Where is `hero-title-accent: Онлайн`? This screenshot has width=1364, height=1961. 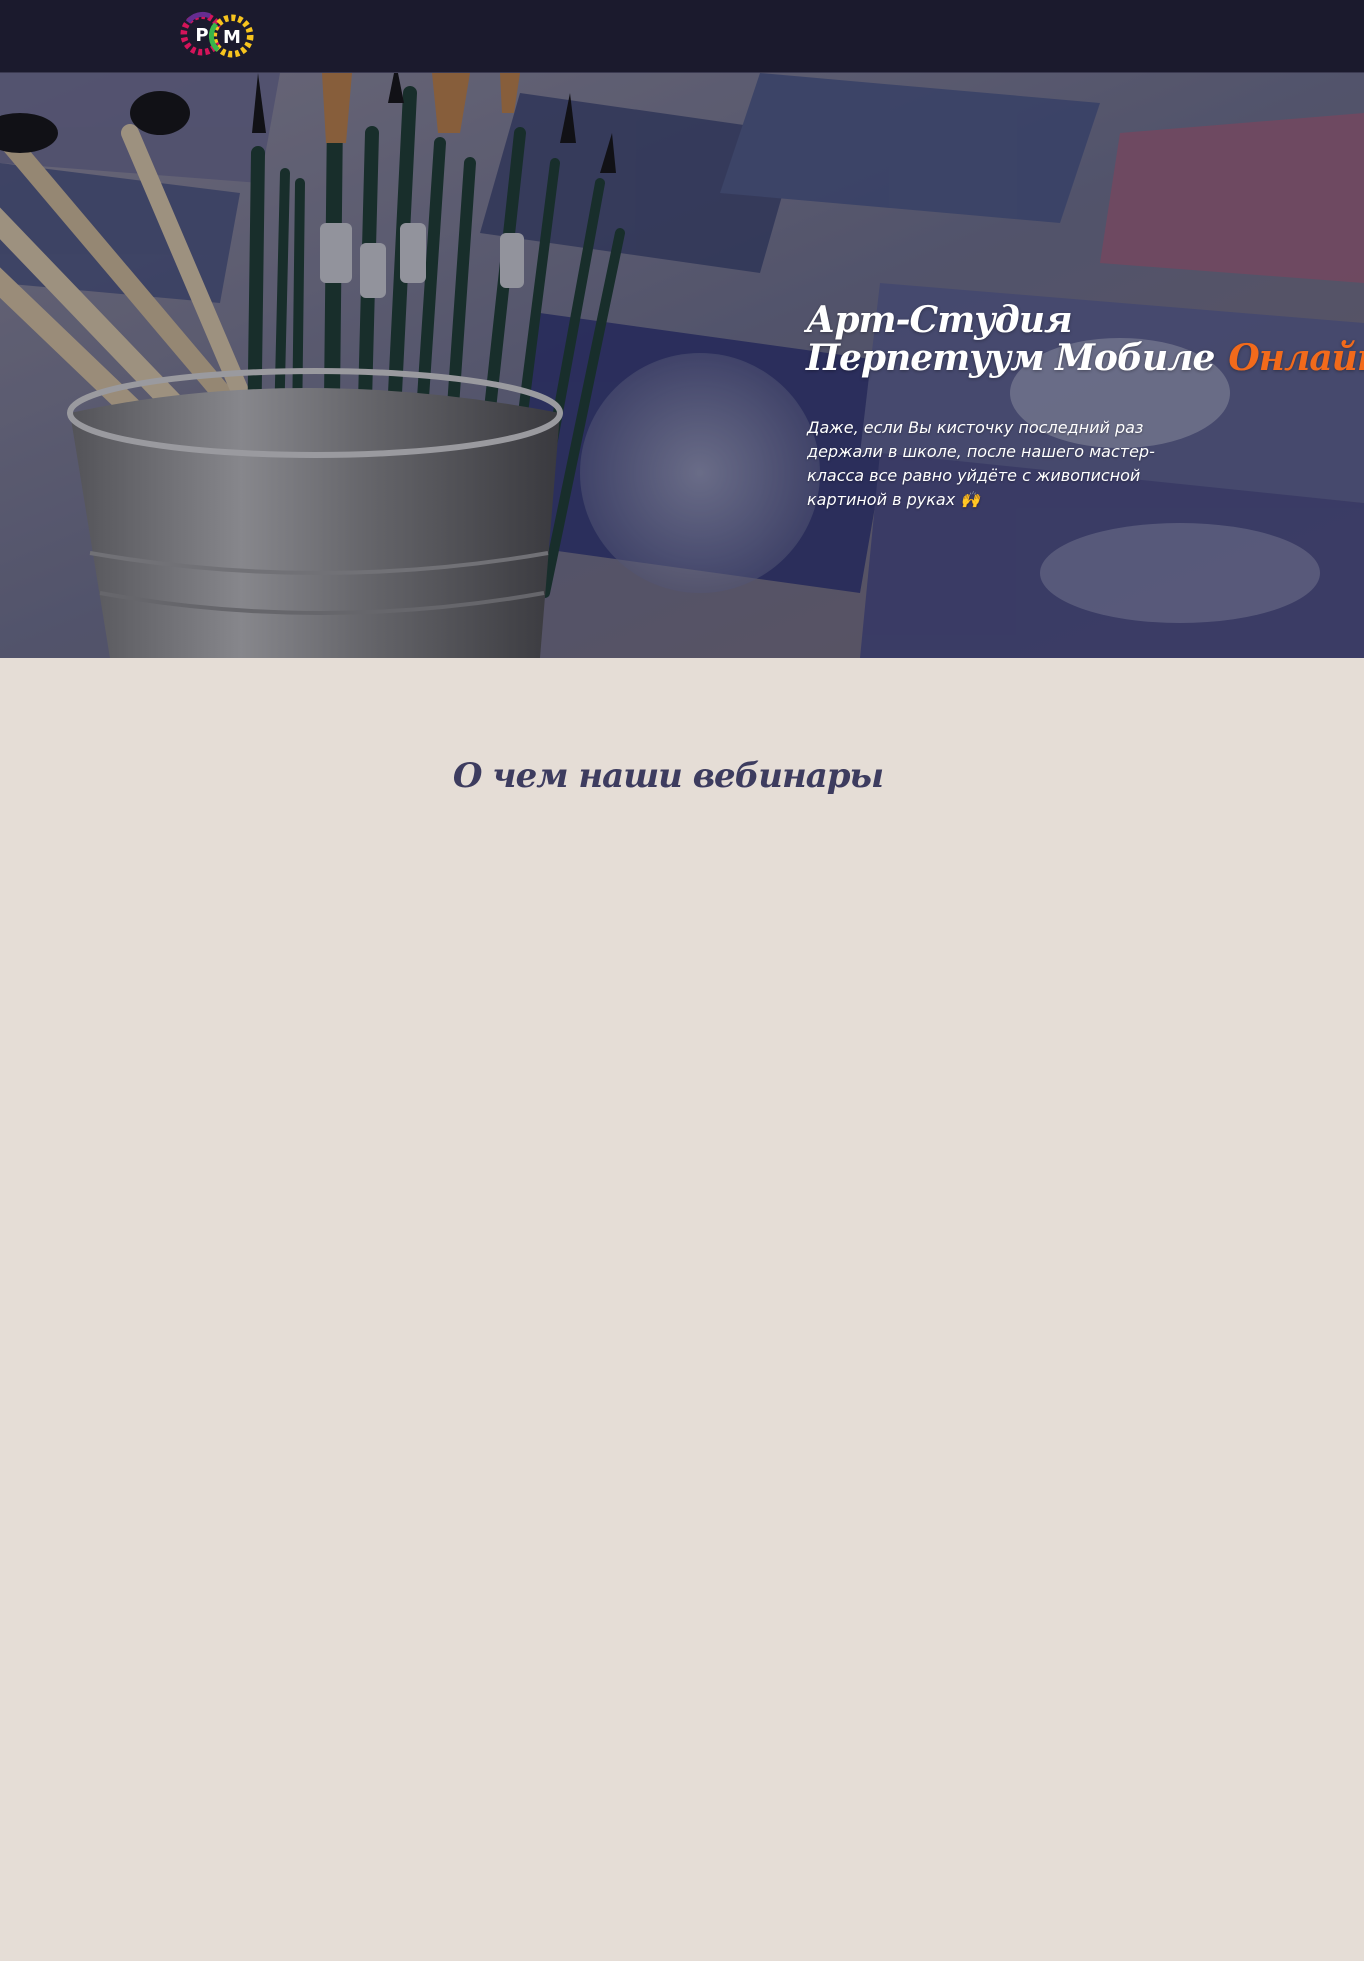
hero-title-accent: Онлайн is located at coordinates (1296, 358).